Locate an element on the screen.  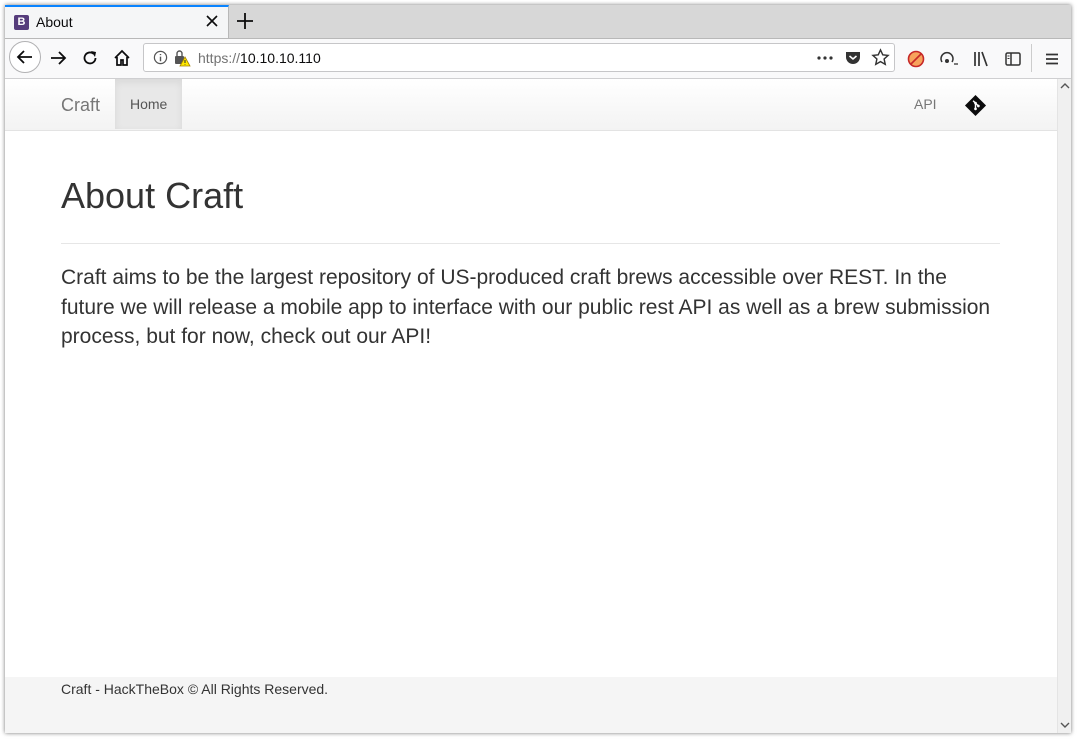
home-button is located at coordinates (122, 58).